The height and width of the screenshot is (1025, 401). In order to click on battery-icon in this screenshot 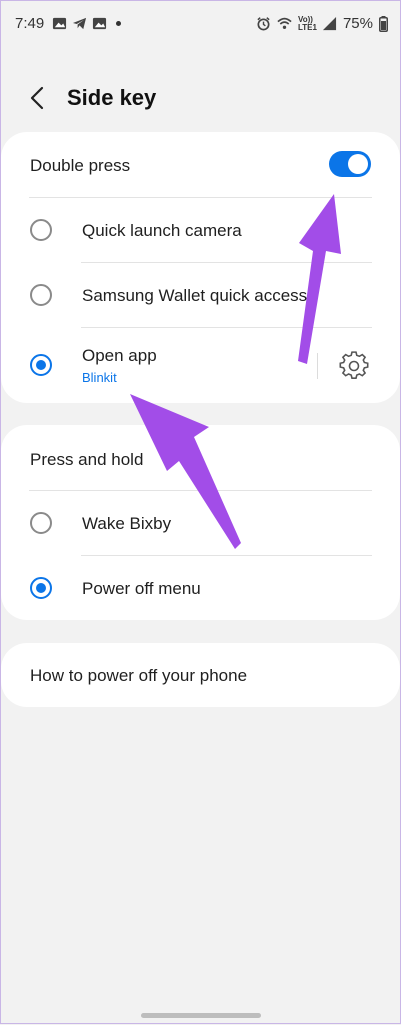, I will do `click(383, 23)`.